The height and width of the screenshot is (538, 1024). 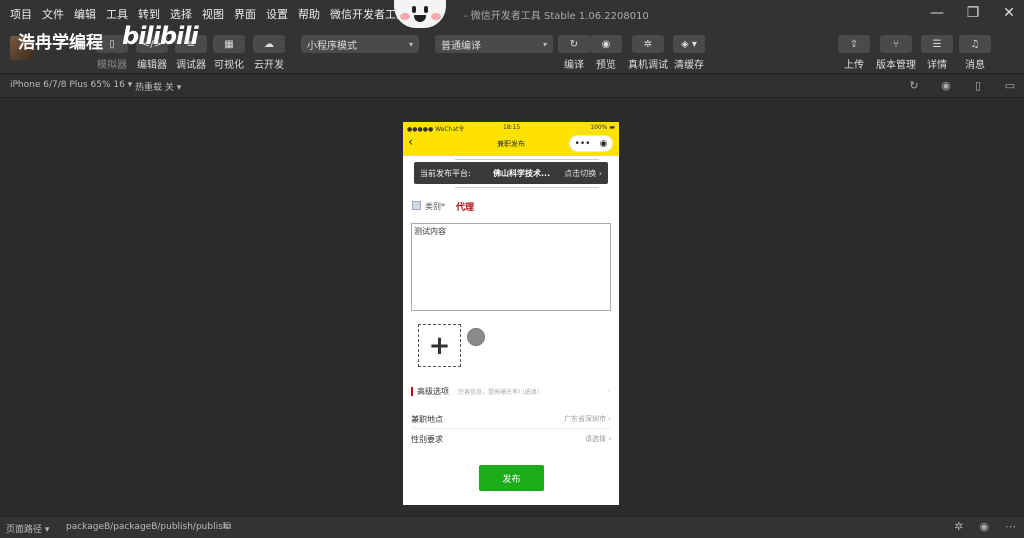 I want to click on close-target-icon: ◉, so click(x=604, y=144).